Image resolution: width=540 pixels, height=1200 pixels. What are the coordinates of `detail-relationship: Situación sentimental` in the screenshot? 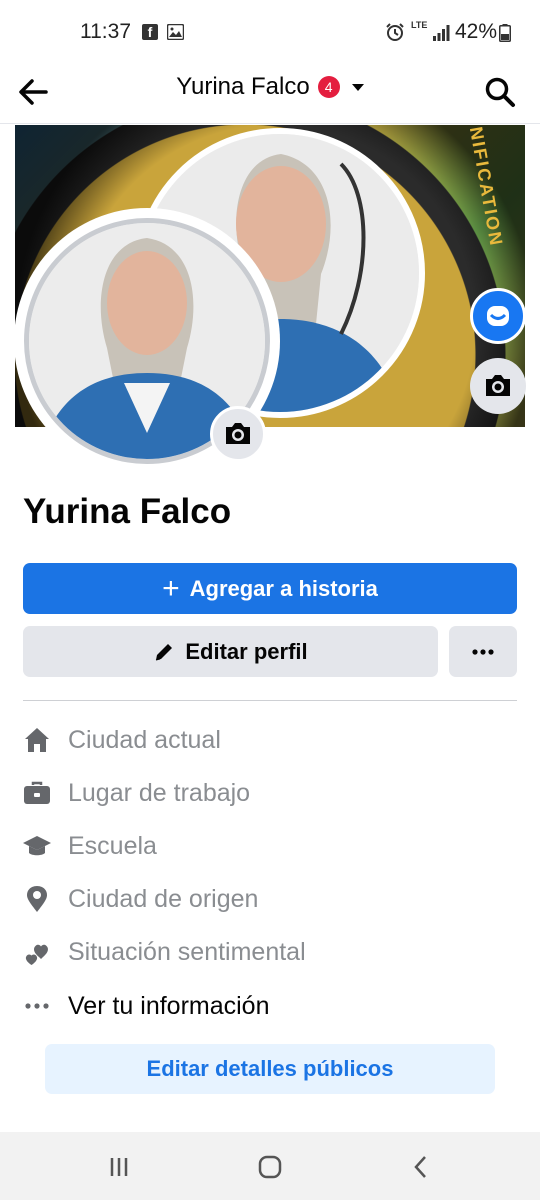 It's located at (163, 952).